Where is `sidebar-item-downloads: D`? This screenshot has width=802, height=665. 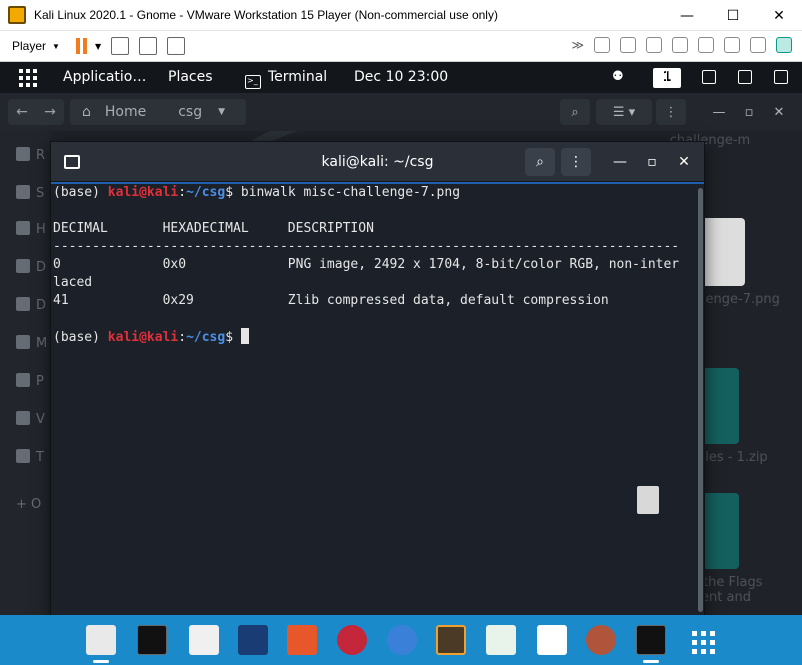
sidebar-item-downloads: D is located at coordinates (33, 307).